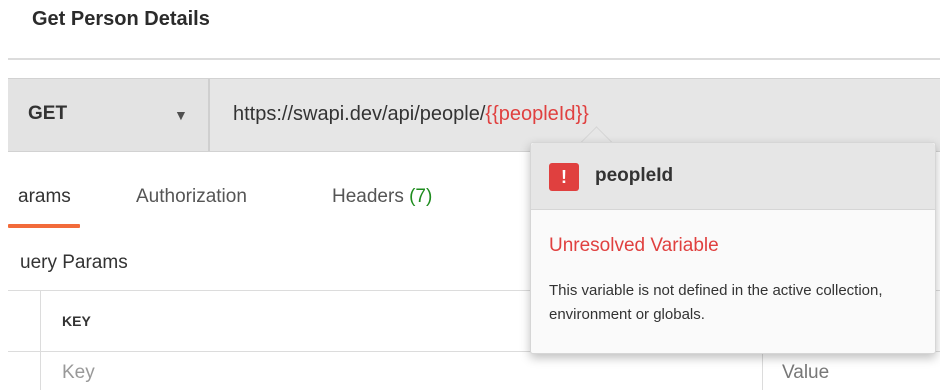 This screenshot has height=390, width=940. What do you see at coordinates (421, 196) in the screenshot?
I see `tab-headers-count: (7)` at bounding box center [421, 196].